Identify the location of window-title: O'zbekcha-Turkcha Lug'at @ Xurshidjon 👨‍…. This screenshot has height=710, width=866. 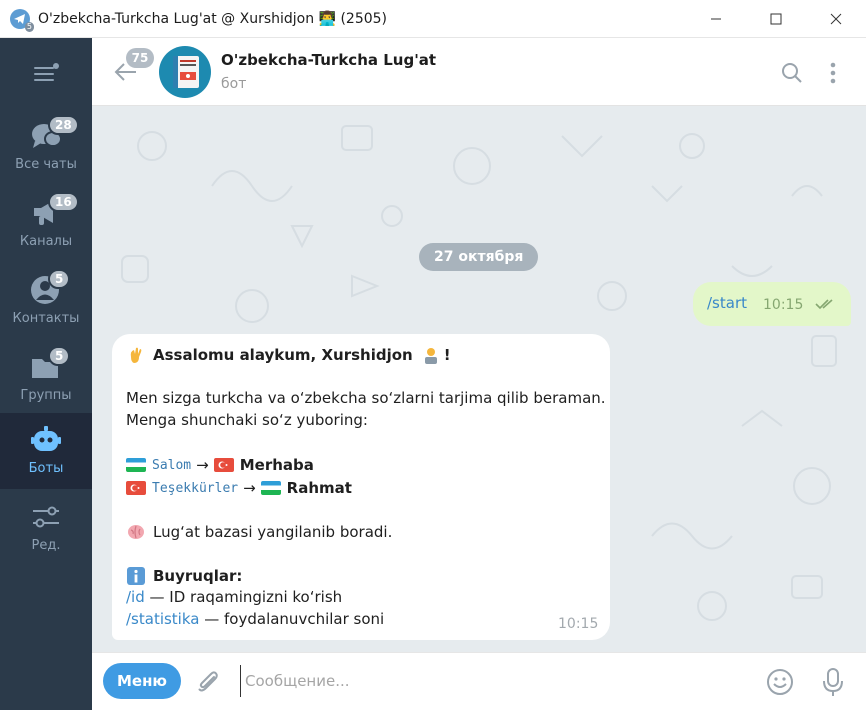
(213, 18).